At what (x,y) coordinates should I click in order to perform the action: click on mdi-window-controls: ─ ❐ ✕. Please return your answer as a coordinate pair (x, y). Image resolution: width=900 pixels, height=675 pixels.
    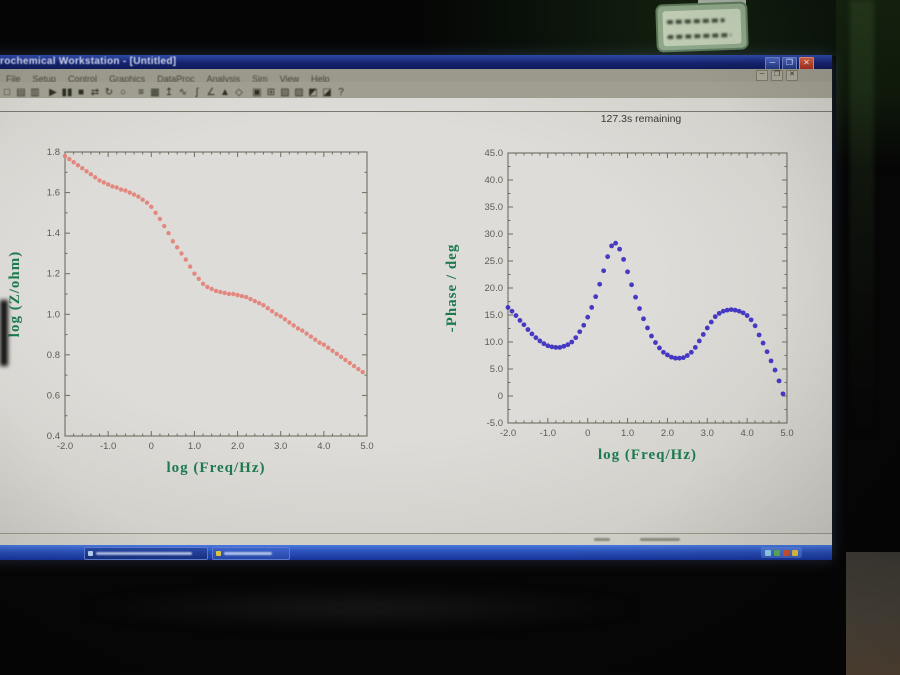
    Looking at the image, I should click on (777, 75).